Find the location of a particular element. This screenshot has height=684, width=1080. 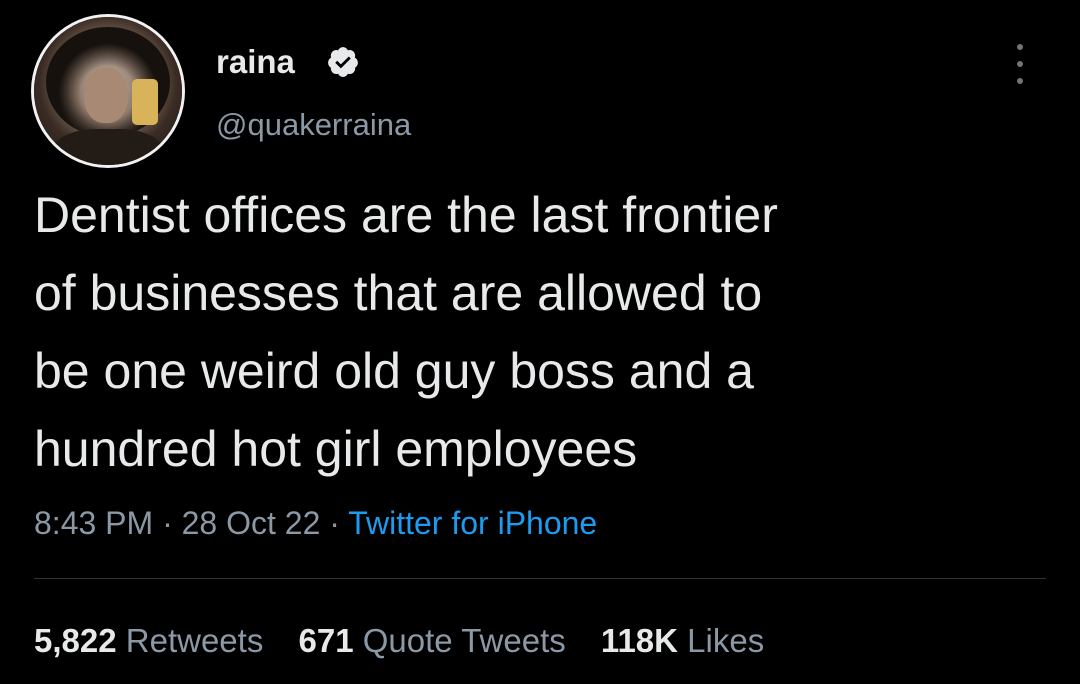

avatar is located at coordinates (108, 91).